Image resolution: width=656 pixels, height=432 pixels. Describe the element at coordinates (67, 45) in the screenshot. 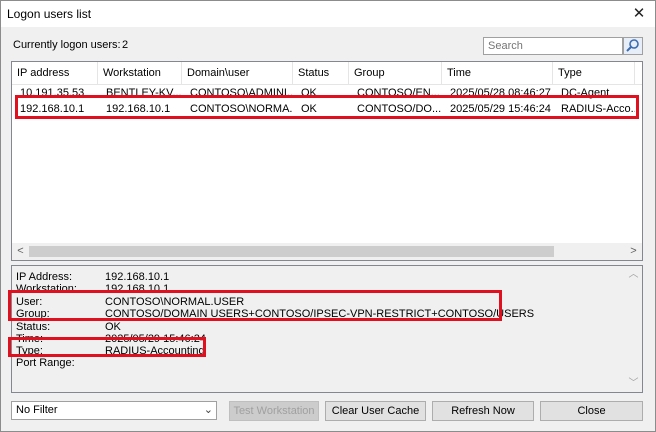

I see `logon-count-label: Currently logon users:` at that location.